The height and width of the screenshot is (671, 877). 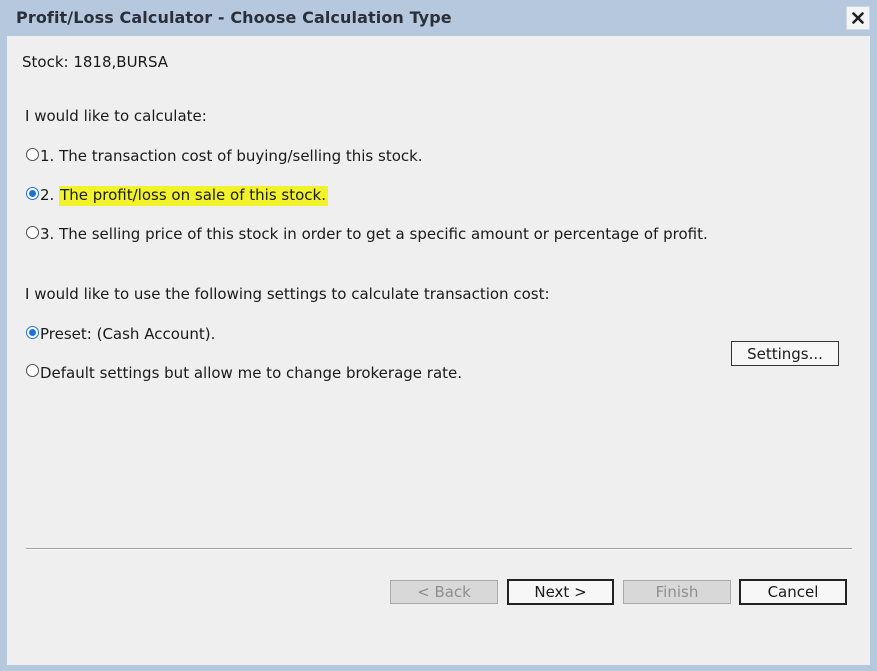 What do you see at coordinates (560, 592) in the screenshot?
I see `next-button: Next >` at bounding box center [560, 592].